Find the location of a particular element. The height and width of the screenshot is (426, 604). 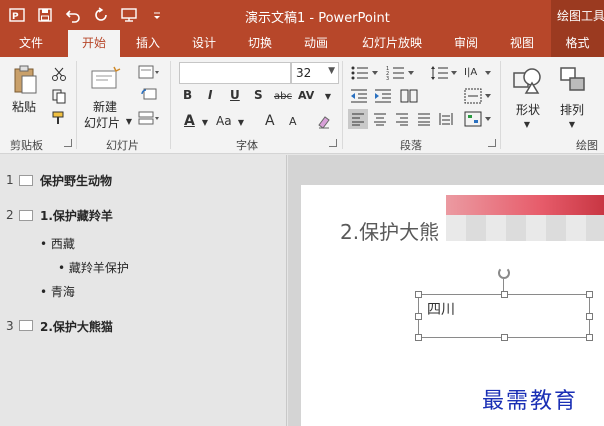

font-color-dropdown-icon: ▼ is located at coordinates (205, 122).